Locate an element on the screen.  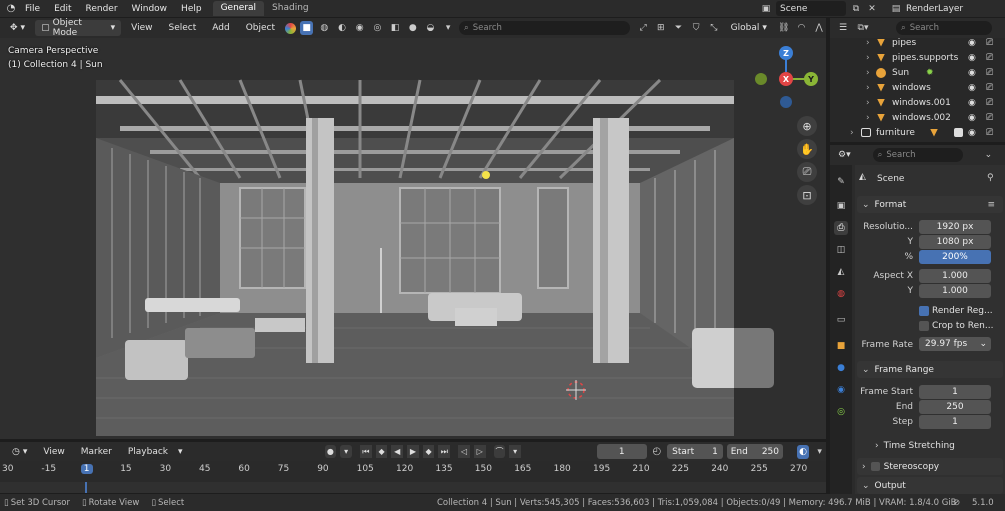
jump-keyframe-back-icon: ◆ is located at coordinates (381, 451).